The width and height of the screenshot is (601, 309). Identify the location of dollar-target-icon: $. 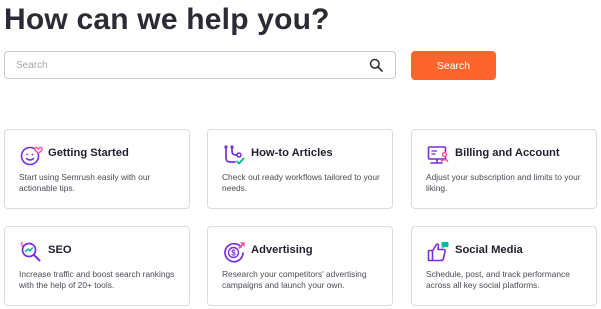
(234, 252).